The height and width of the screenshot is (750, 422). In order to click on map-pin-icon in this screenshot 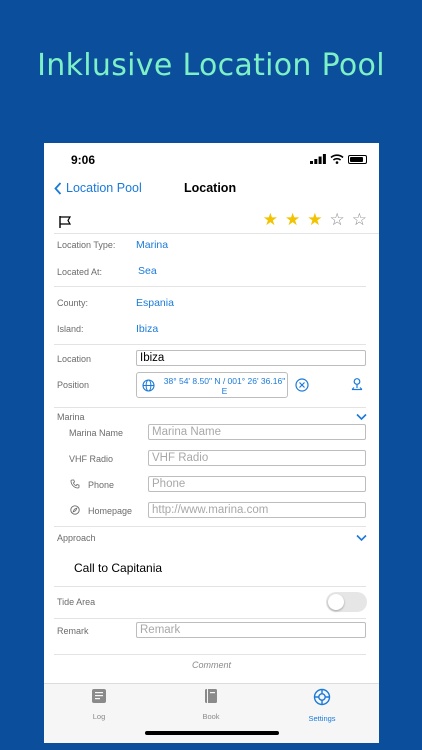, I will do `click(357, 384)`.